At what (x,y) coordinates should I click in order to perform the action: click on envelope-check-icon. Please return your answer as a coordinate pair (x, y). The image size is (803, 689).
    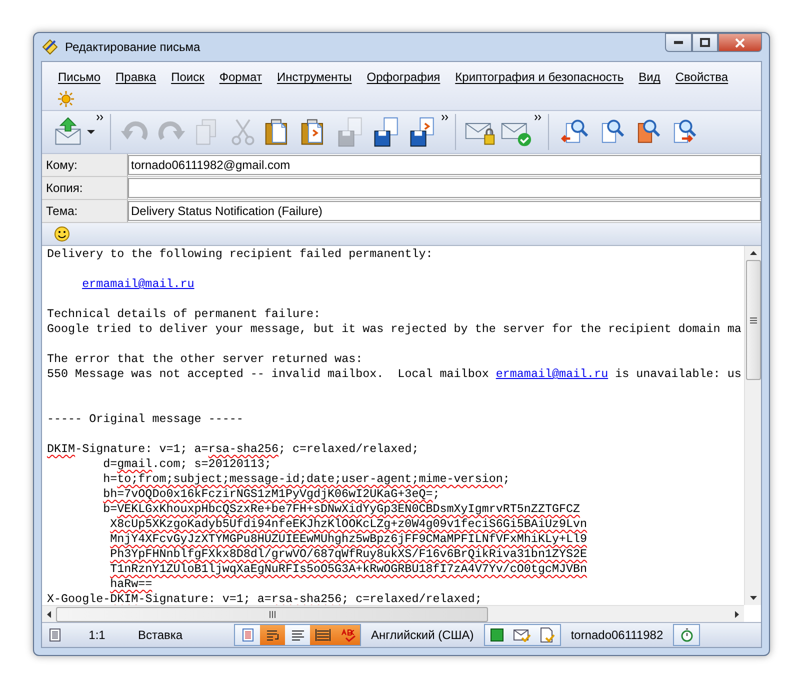
    Looking at the image, I should click on (522, 635).